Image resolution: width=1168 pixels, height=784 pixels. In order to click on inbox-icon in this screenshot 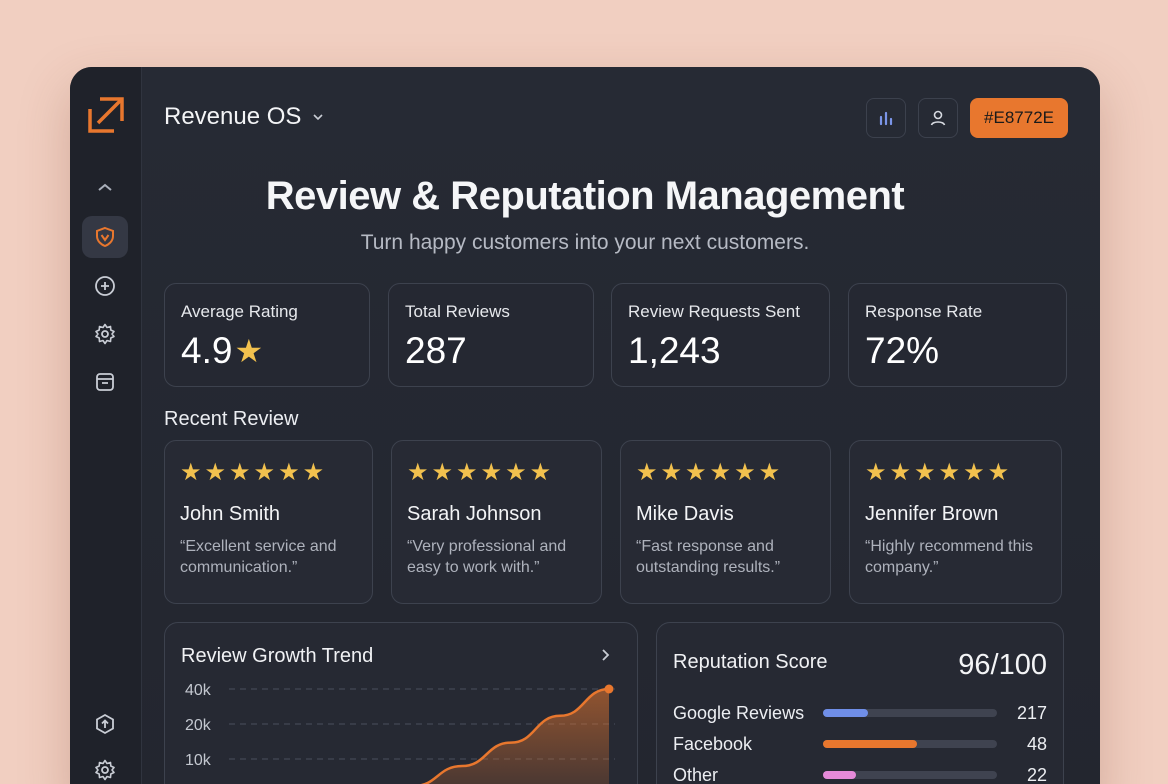, I will do `click(105, 382)`.